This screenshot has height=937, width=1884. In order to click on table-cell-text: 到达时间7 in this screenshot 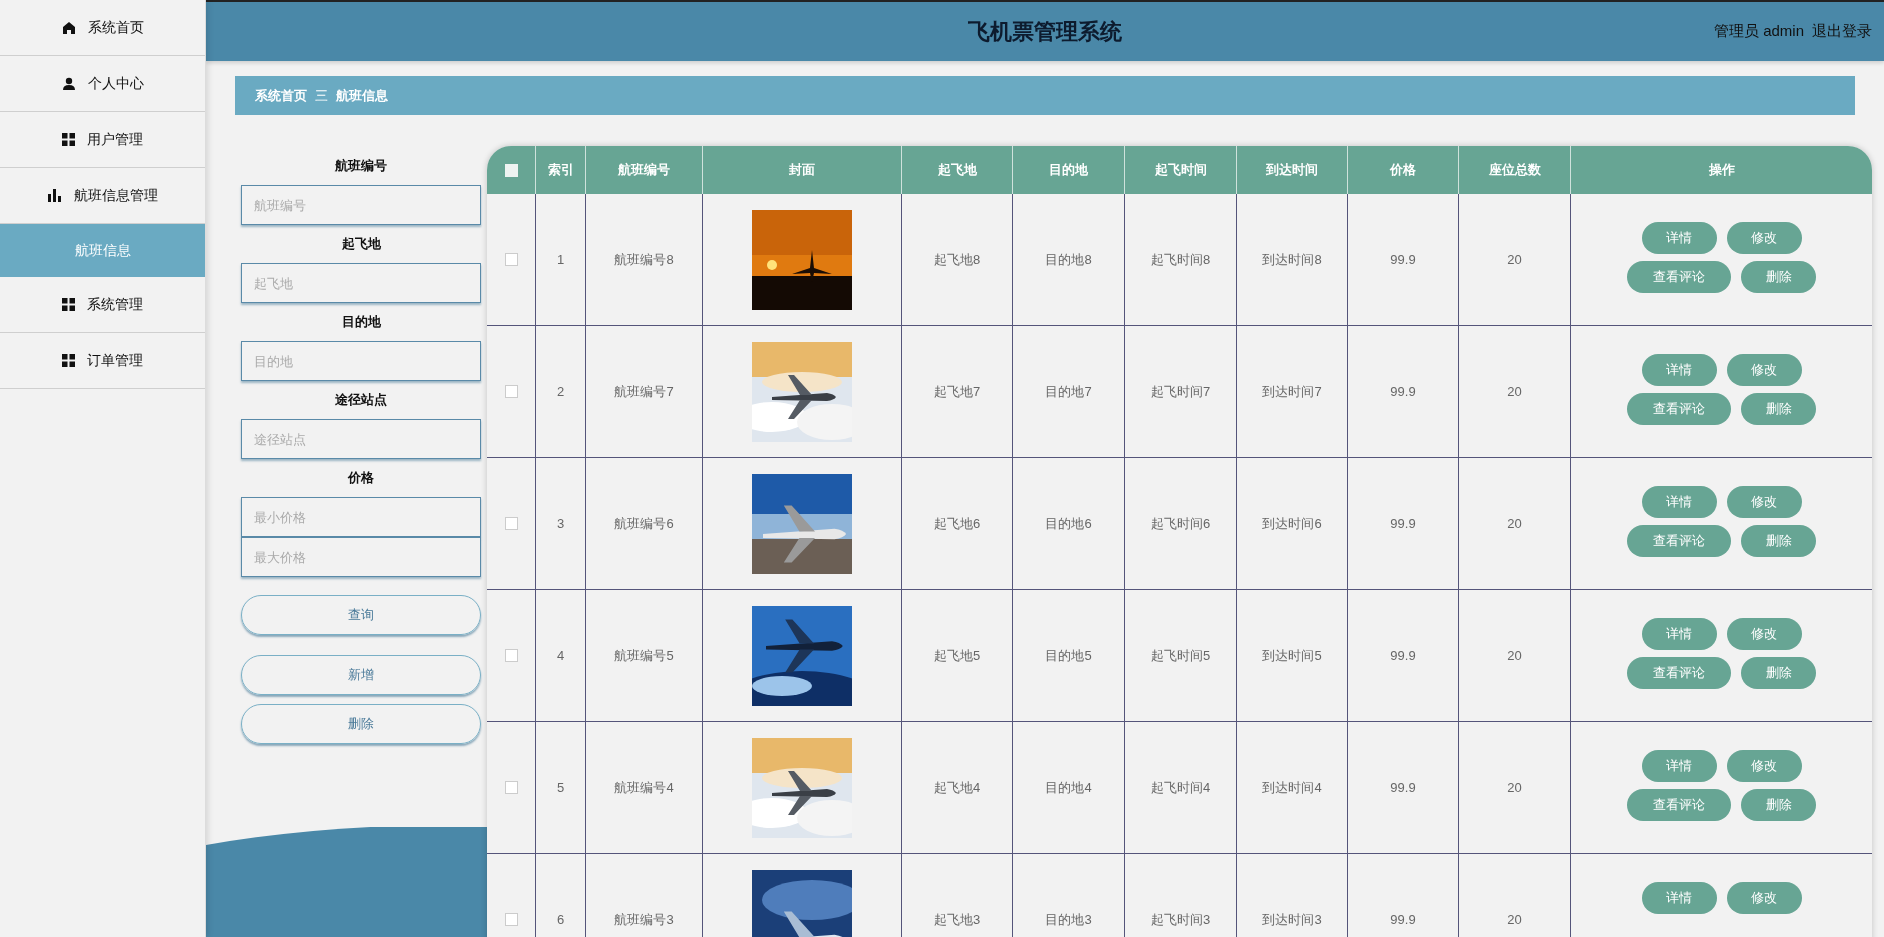, I will do `click(1292, 391)`.